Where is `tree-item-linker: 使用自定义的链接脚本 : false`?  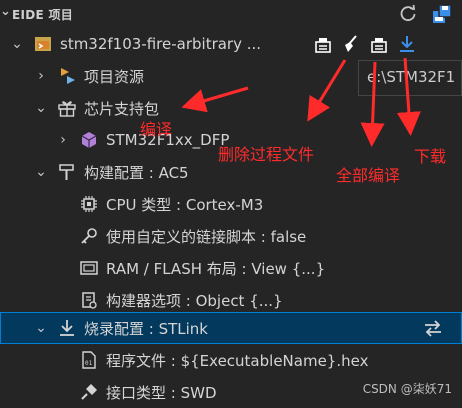
tree-item-linker: 使用自定义的链接脚本 : false is located at coordinates (231, 236).